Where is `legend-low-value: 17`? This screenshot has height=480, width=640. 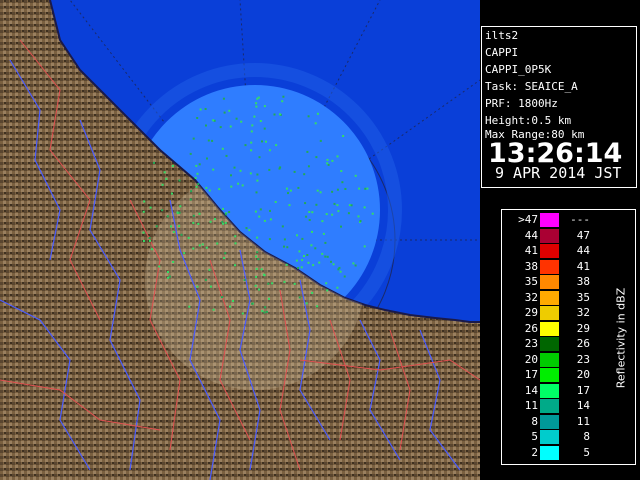
legend-low-value: 17 is located at coordinates (531, 374).